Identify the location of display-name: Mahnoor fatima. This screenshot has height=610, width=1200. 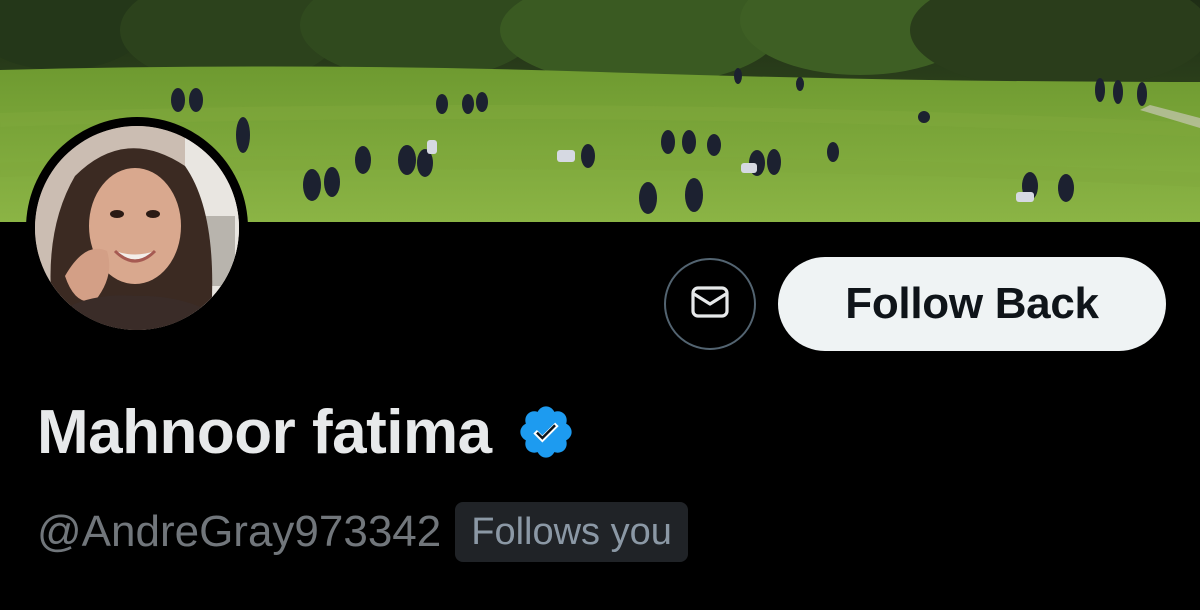
(264, 432).